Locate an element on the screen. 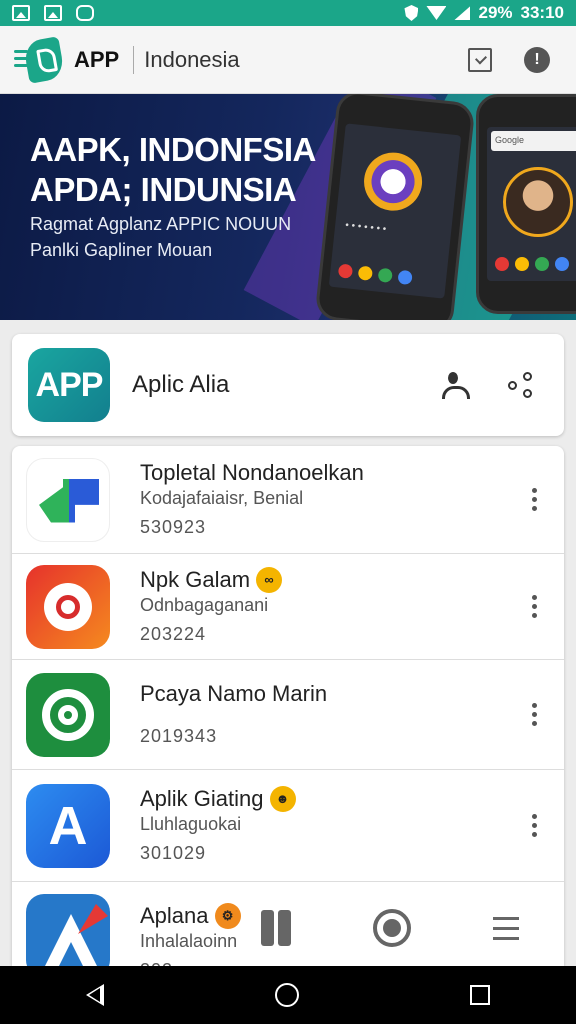 The image size is (576, 1024). banner-subtitle-line: Ragmat Agplanz APPIC NOUUN is located at coordinates (161, 224).